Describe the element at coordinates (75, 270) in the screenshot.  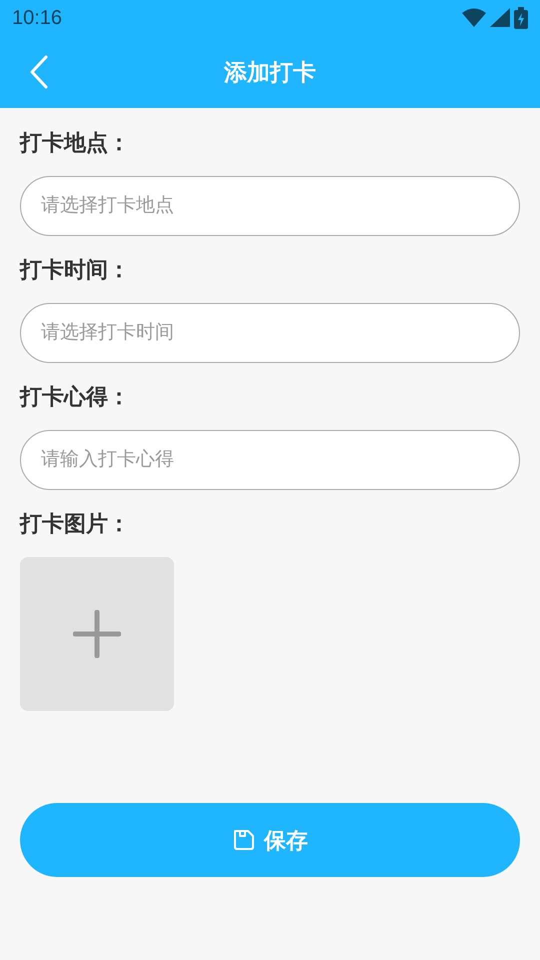
I see `field-label: 打卡时间：` at that location.